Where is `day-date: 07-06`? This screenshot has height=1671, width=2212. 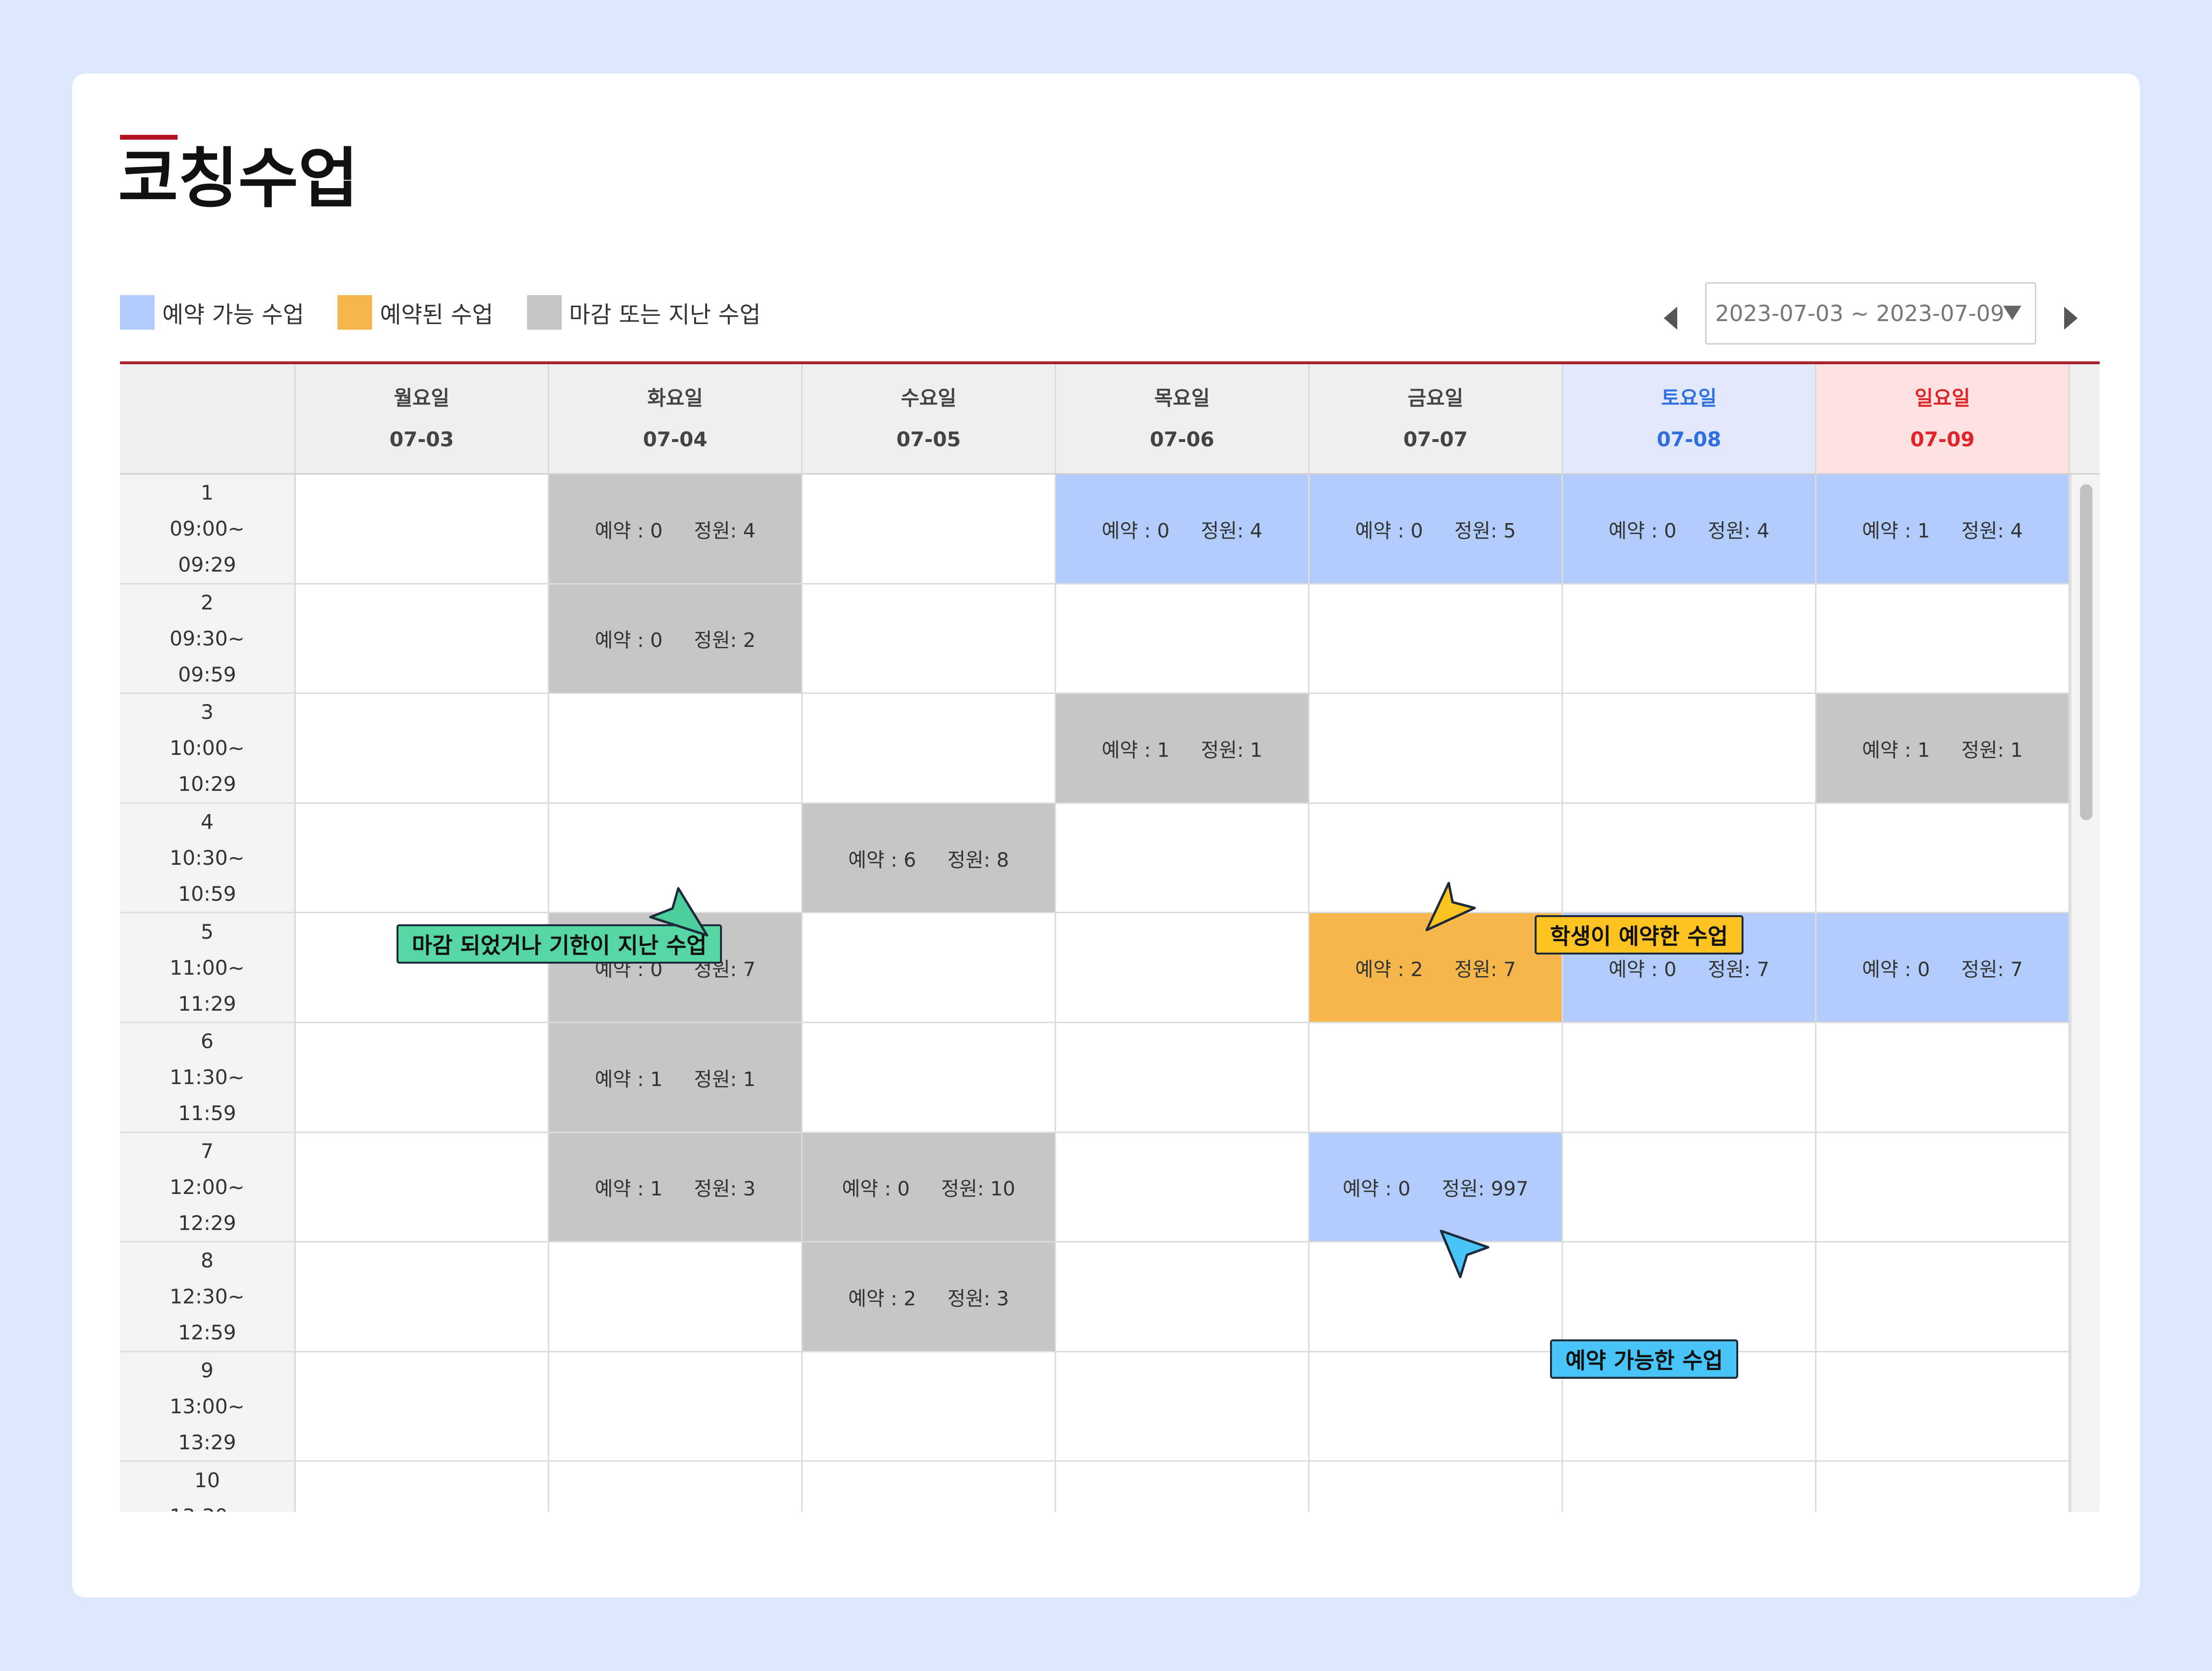
day-date: 07-06 is located at coordinates (1182, 439).